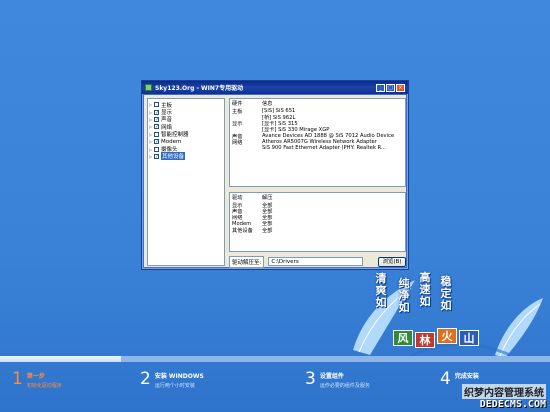 The image size is (550, 412). I want to click on step-number: 3, so click(310, 379).